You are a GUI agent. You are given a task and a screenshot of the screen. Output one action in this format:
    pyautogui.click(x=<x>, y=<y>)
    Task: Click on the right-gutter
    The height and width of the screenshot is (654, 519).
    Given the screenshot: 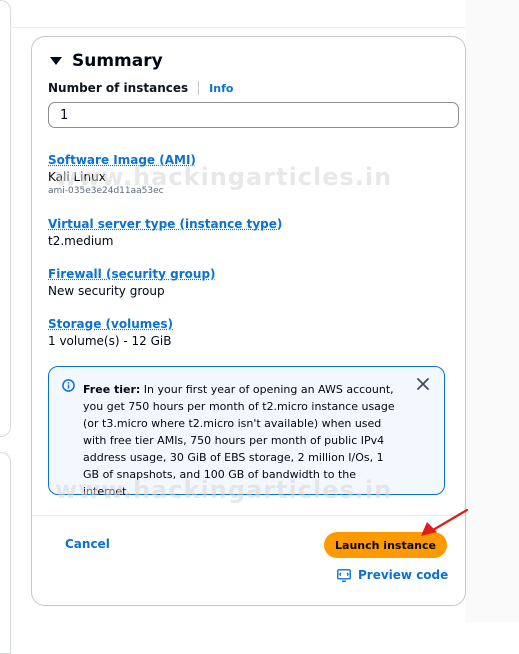 What is the action you would take?
    pyautogui.click(x=492, y=311)
    